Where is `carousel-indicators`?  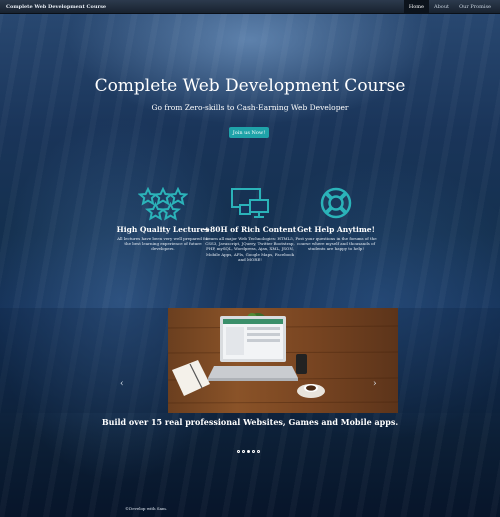
carousel-indicators is located at coordinates (248, 451).